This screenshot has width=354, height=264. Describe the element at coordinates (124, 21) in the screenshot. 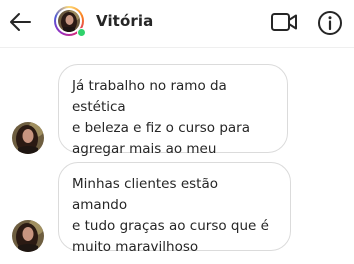

I see `contact-name: Vitória` at that location.